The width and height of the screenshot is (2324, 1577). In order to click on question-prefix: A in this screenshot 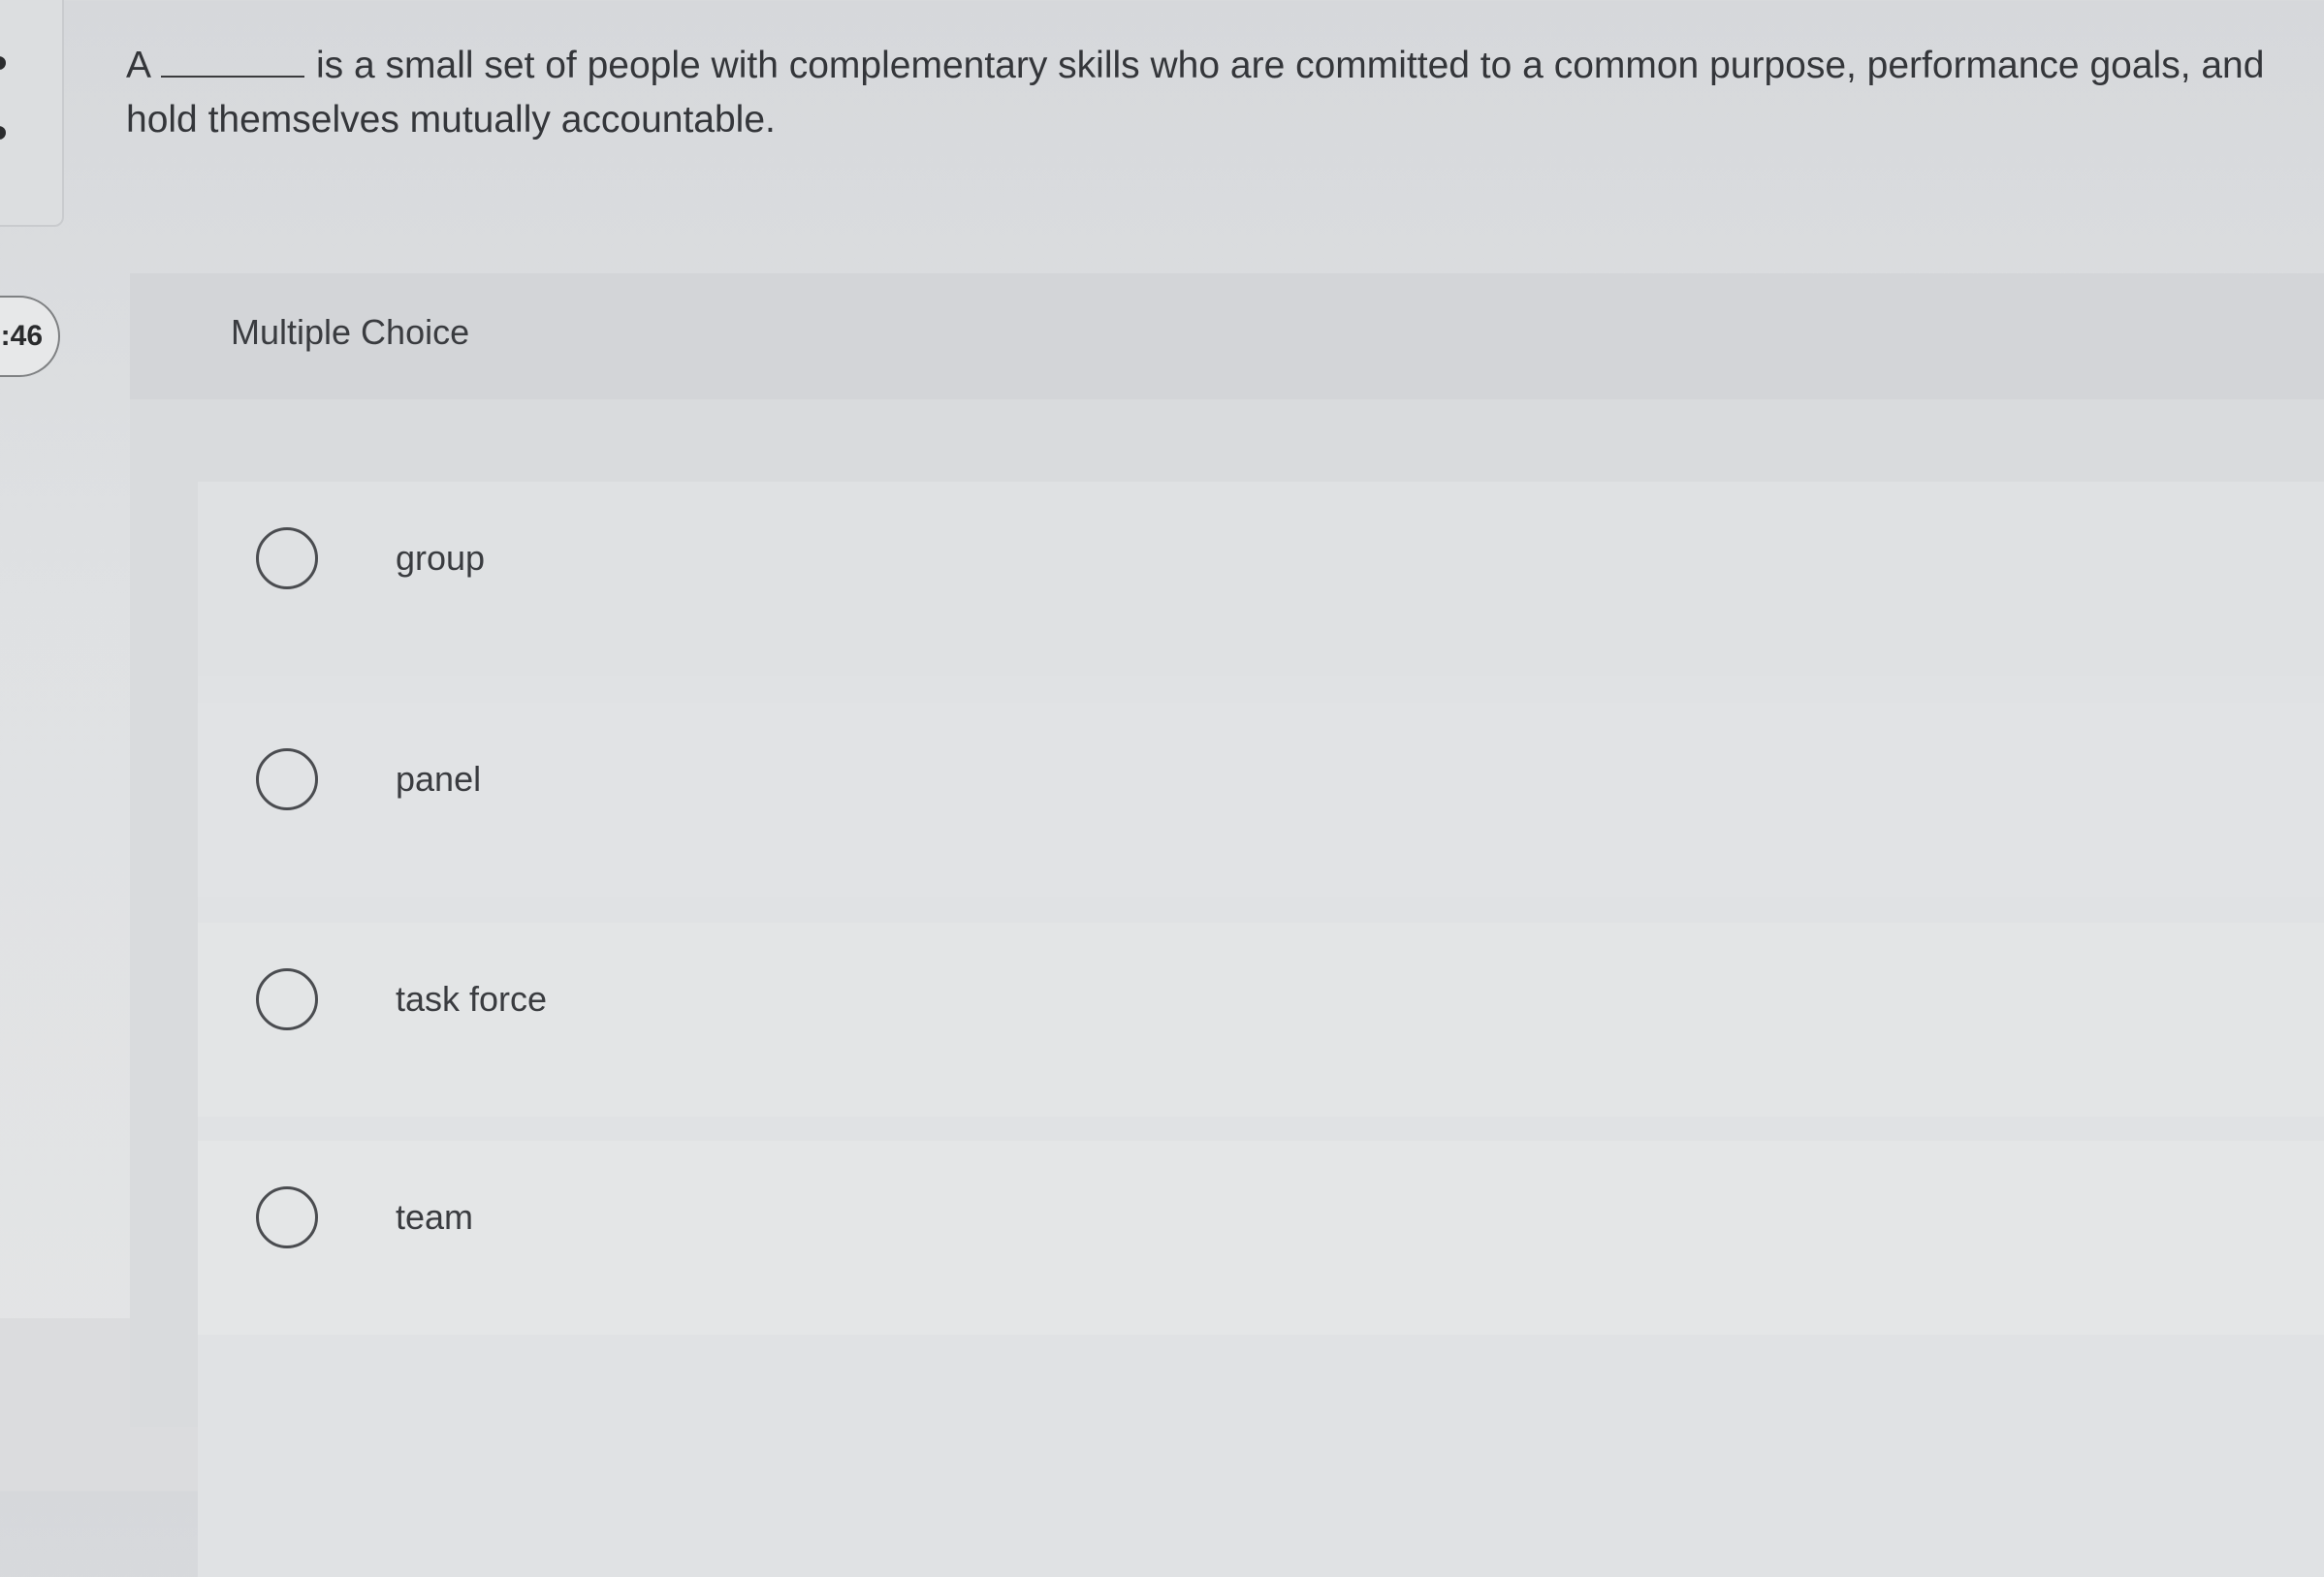, I will do `click(139, 65)`.